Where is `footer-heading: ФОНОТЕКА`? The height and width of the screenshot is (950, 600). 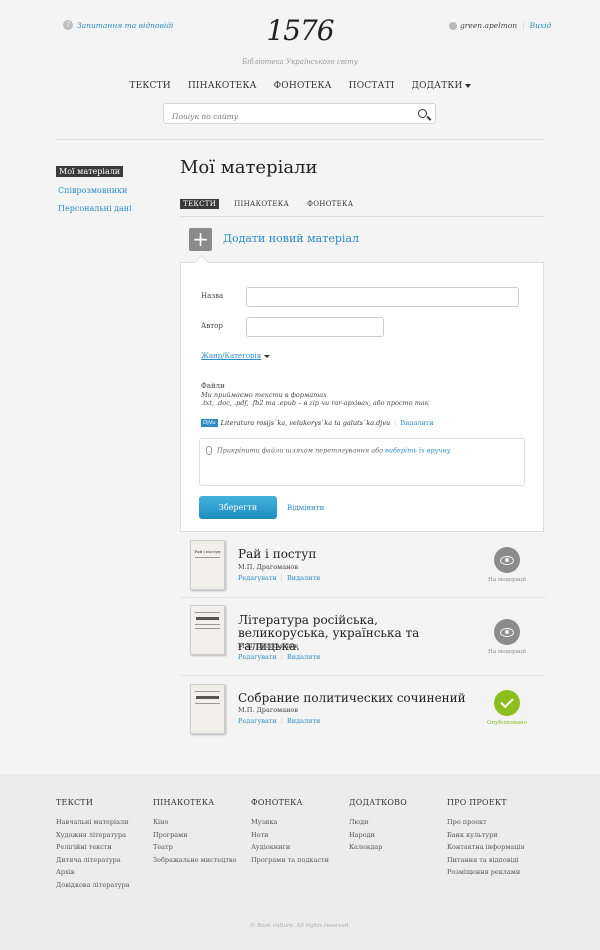
footer-heading: ФОНОТЕКА is located at coordinates (277, 802).